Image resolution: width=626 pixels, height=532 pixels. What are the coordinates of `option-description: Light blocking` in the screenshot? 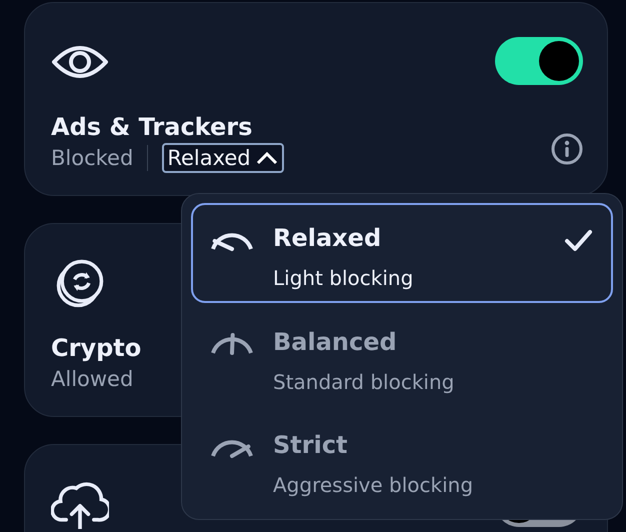 It's located at (343, 278).